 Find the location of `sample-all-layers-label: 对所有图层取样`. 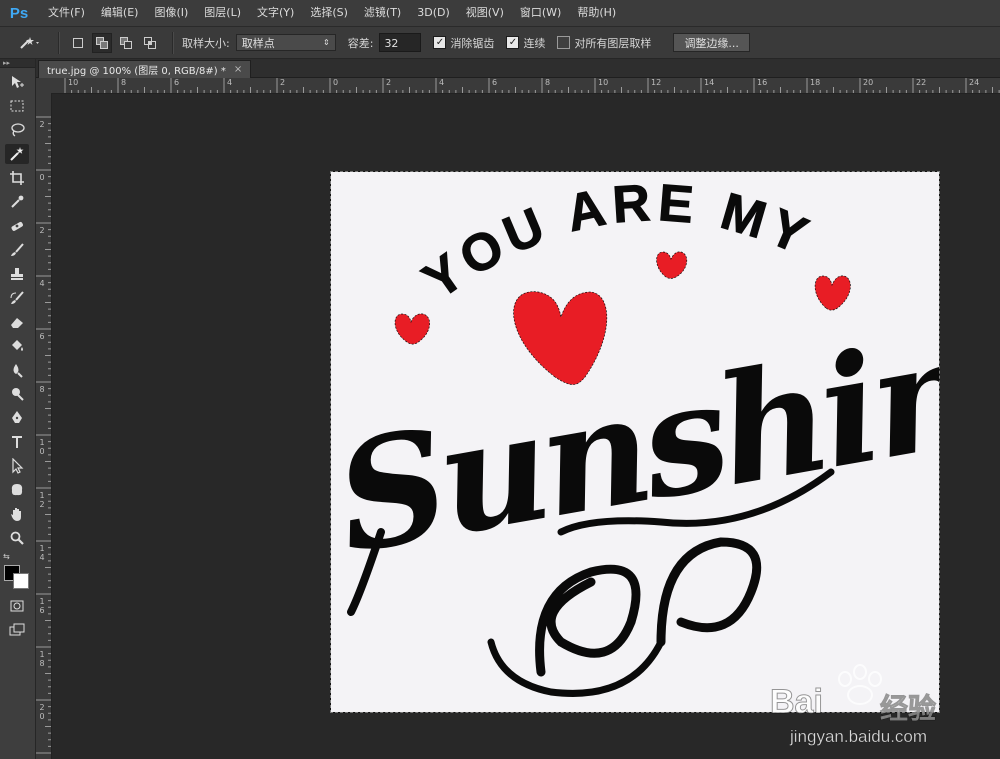

sample-all-layers-label: 对所有图层取样 is located at coordinates (613, 43).